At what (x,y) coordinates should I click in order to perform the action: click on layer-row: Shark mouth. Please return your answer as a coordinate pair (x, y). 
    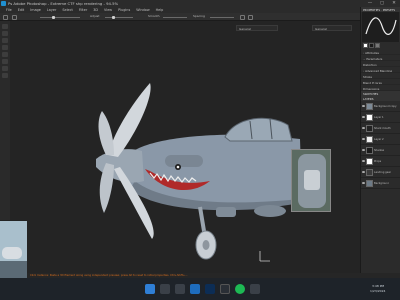
    Looking at the image, I should click on (380, 128).